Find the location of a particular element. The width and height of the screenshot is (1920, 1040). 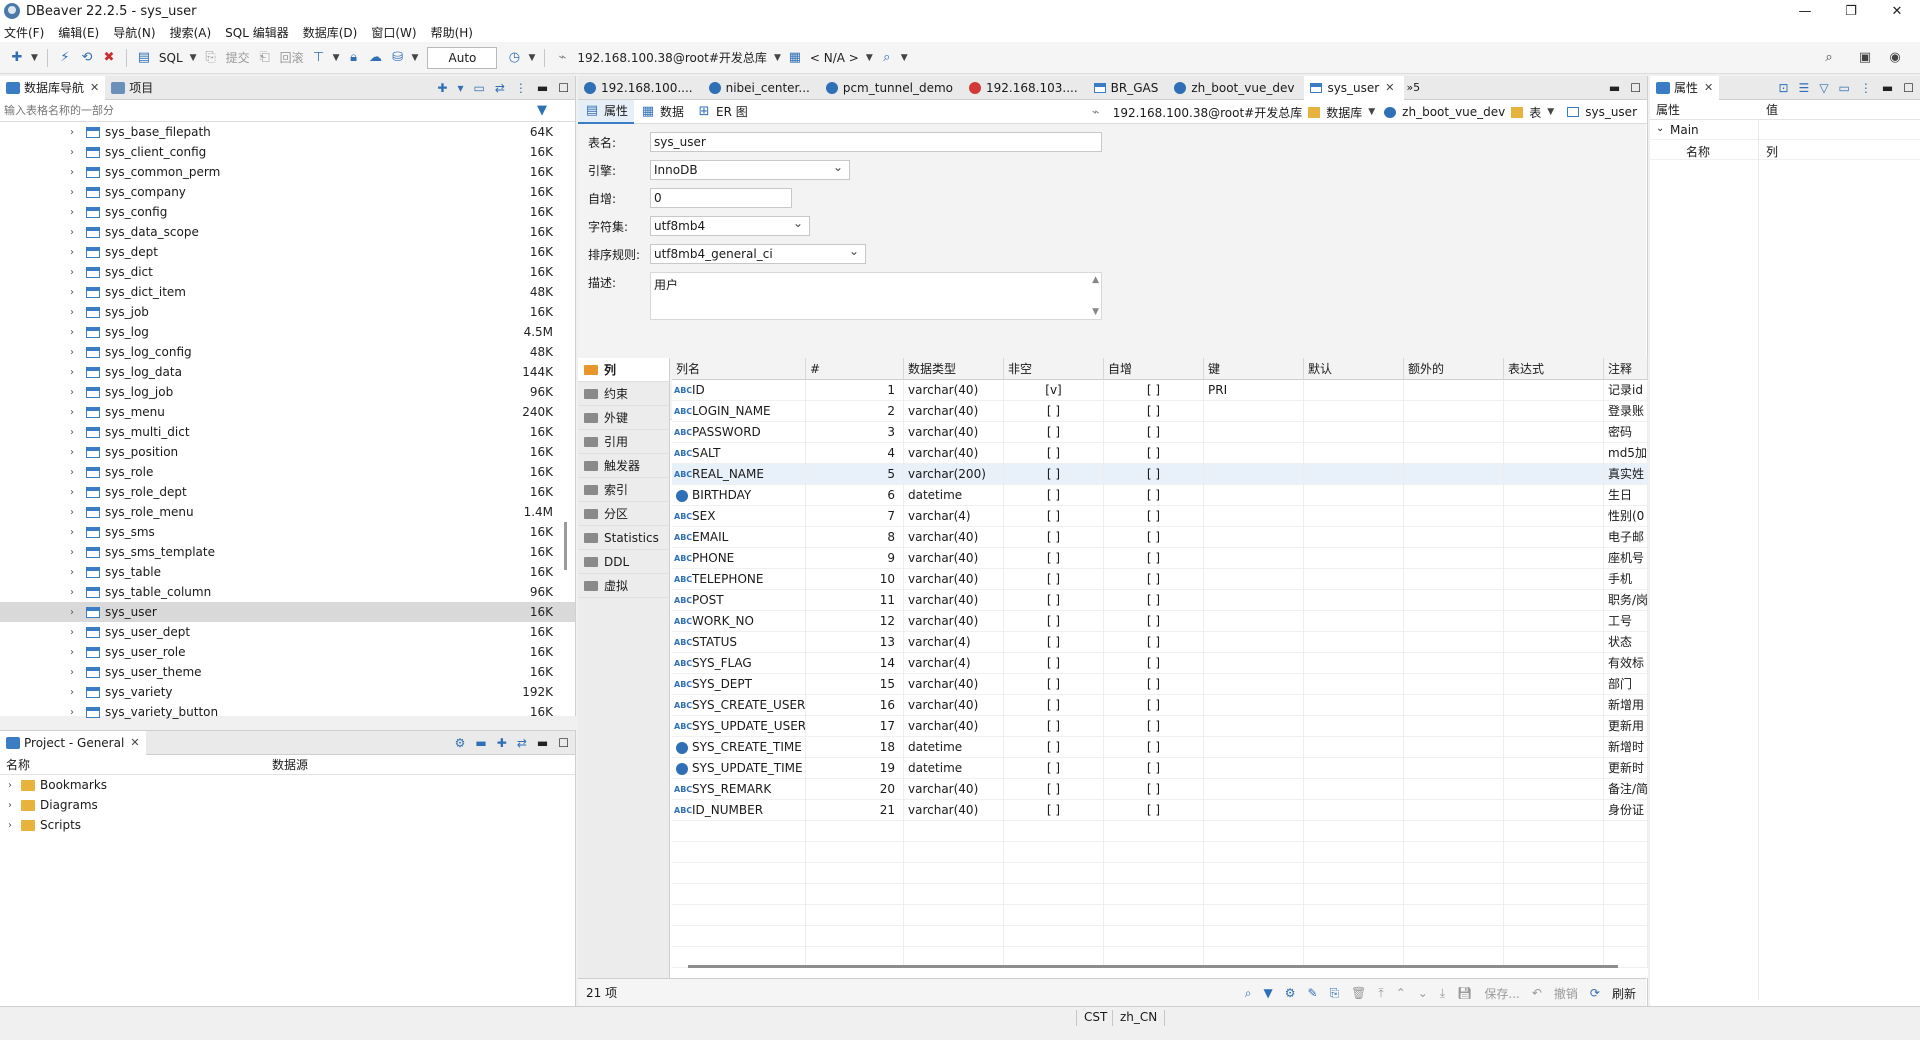

tree-item-sys-dict: › sys_dict 16K is located at coordinates (287, 272).